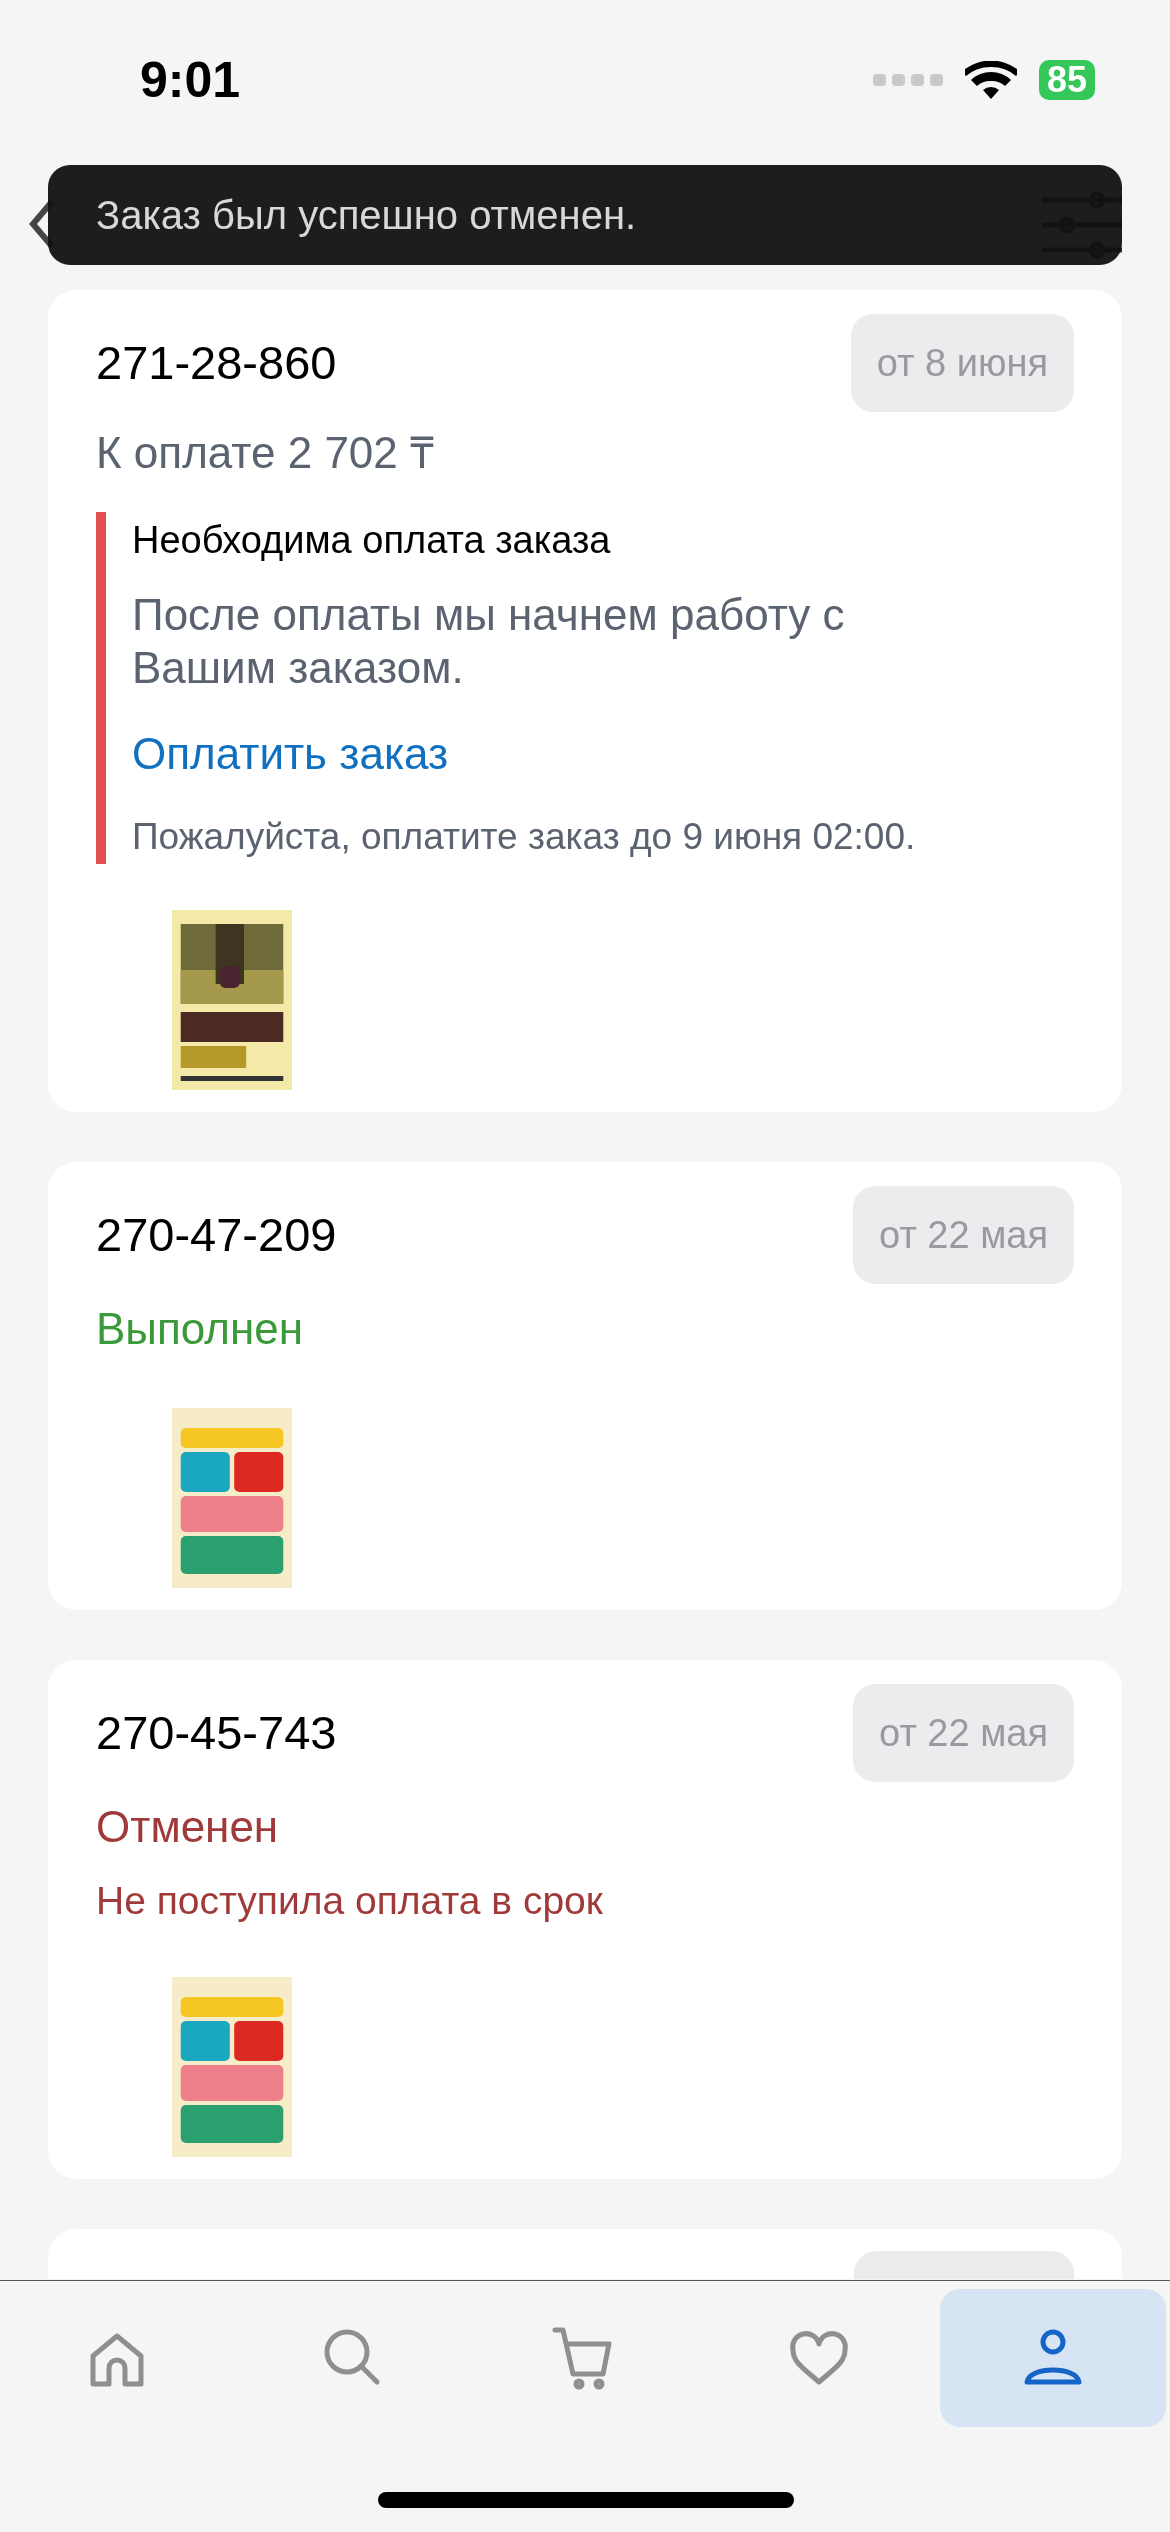  I want to click on order-date: от 8 июня, so click(962, 363).